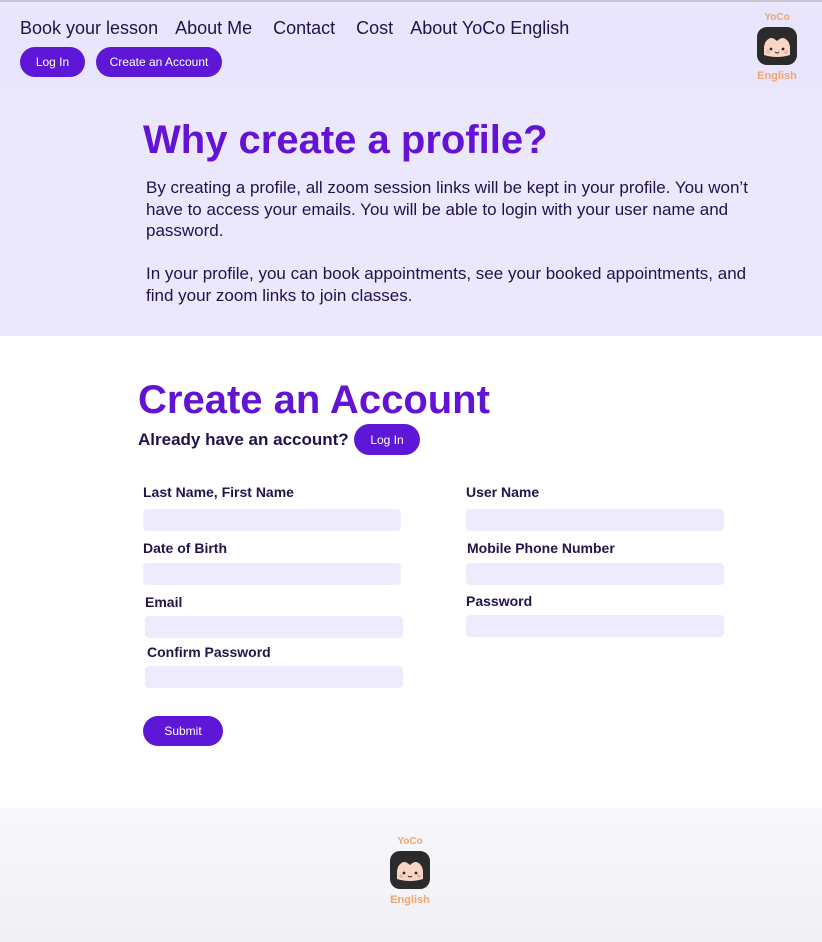 Image resolution: width=822 pixels, height=942 pixels. What do you see at coordinates (274, 677) in the screenshot?
I see `confirm-password-field` at bounding box center [274, 677].